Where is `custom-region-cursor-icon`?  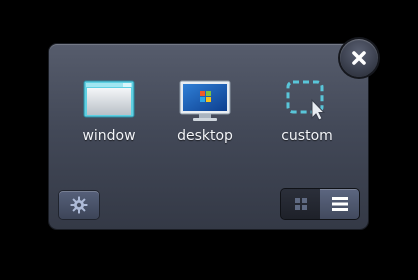 custom-region-cursor-icon is located at coordinates (307, 102).